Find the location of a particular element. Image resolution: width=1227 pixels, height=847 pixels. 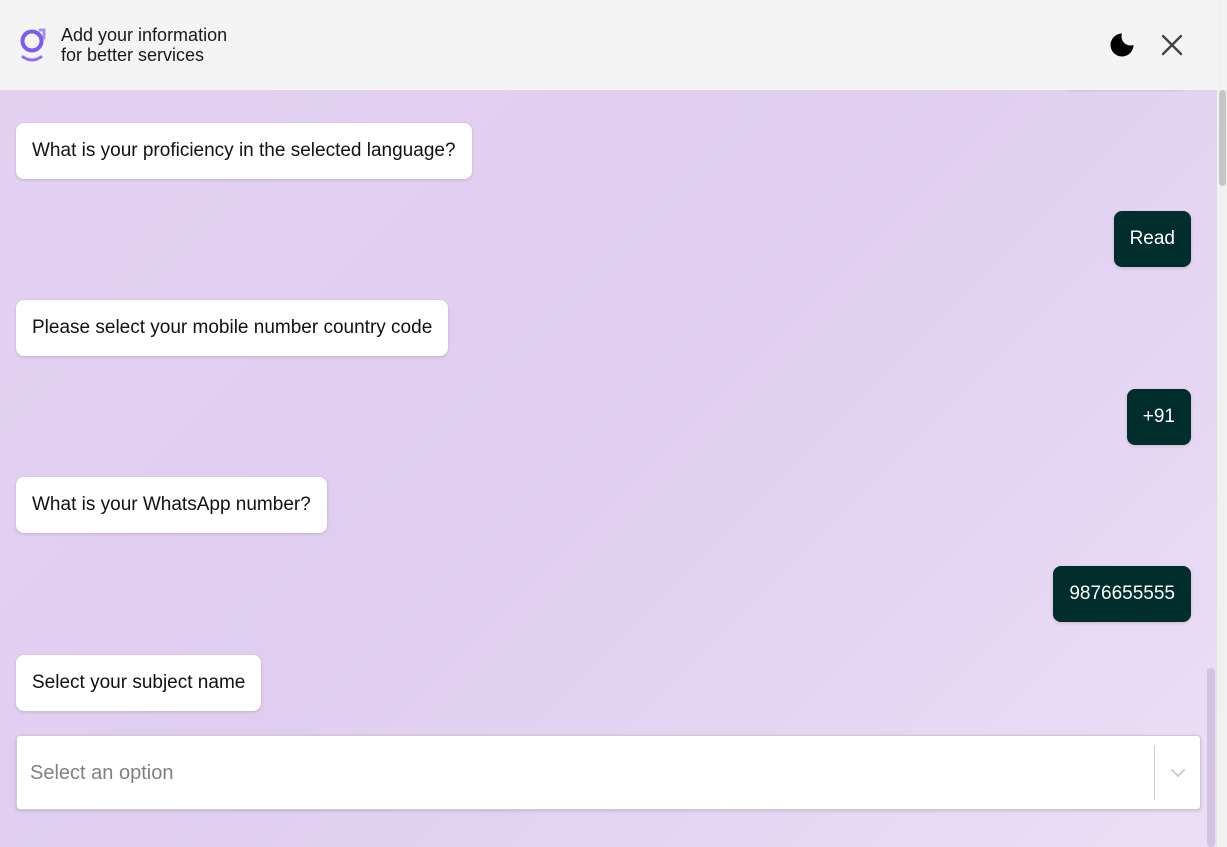

bot-message: Select your subject name is located at coordinates (139, 683).